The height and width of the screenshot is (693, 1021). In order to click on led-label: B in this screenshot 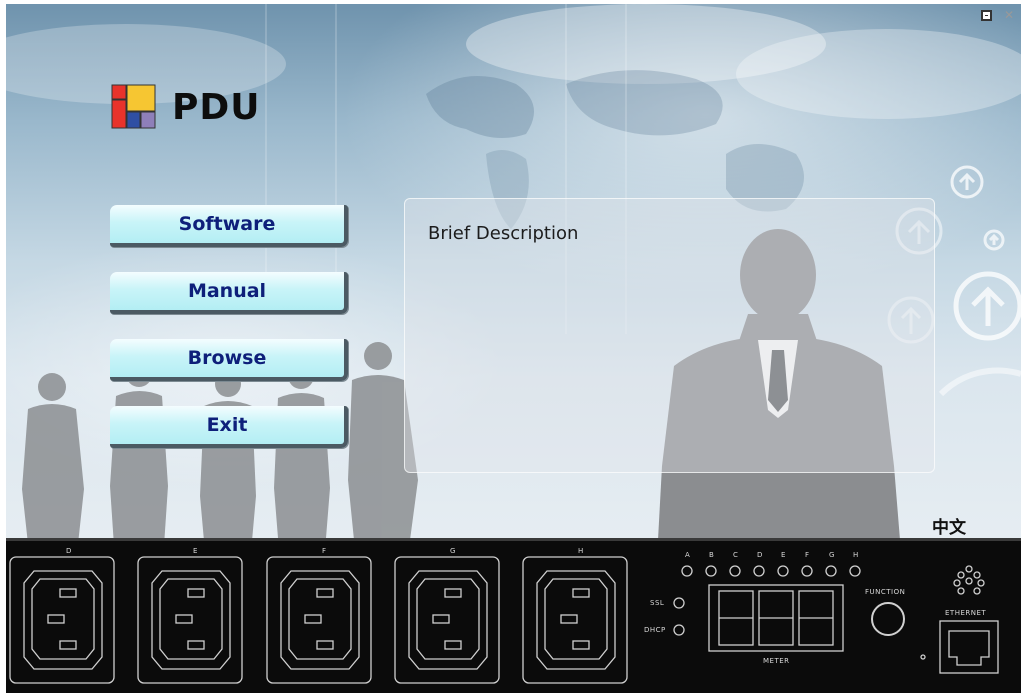, I will do `click(712, 555)`.